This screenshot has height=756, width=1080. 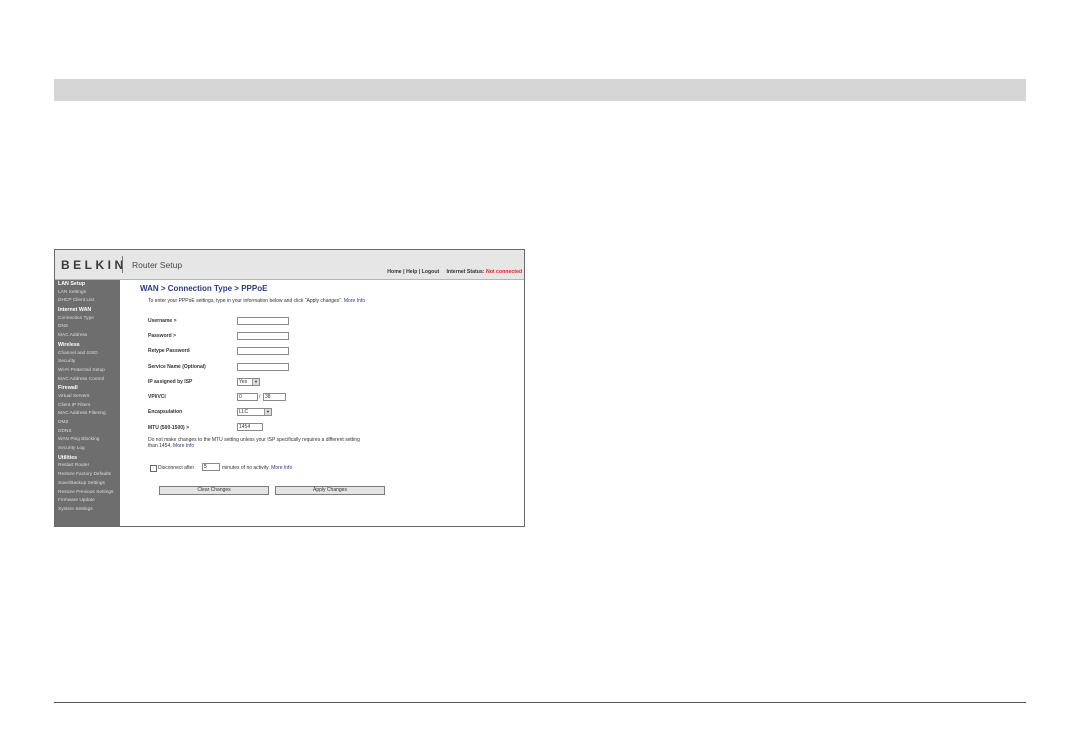 What do you see at coordinates (263, 367) in the screenshot?
I see `service-name-input` at bounding box center [263, 367].